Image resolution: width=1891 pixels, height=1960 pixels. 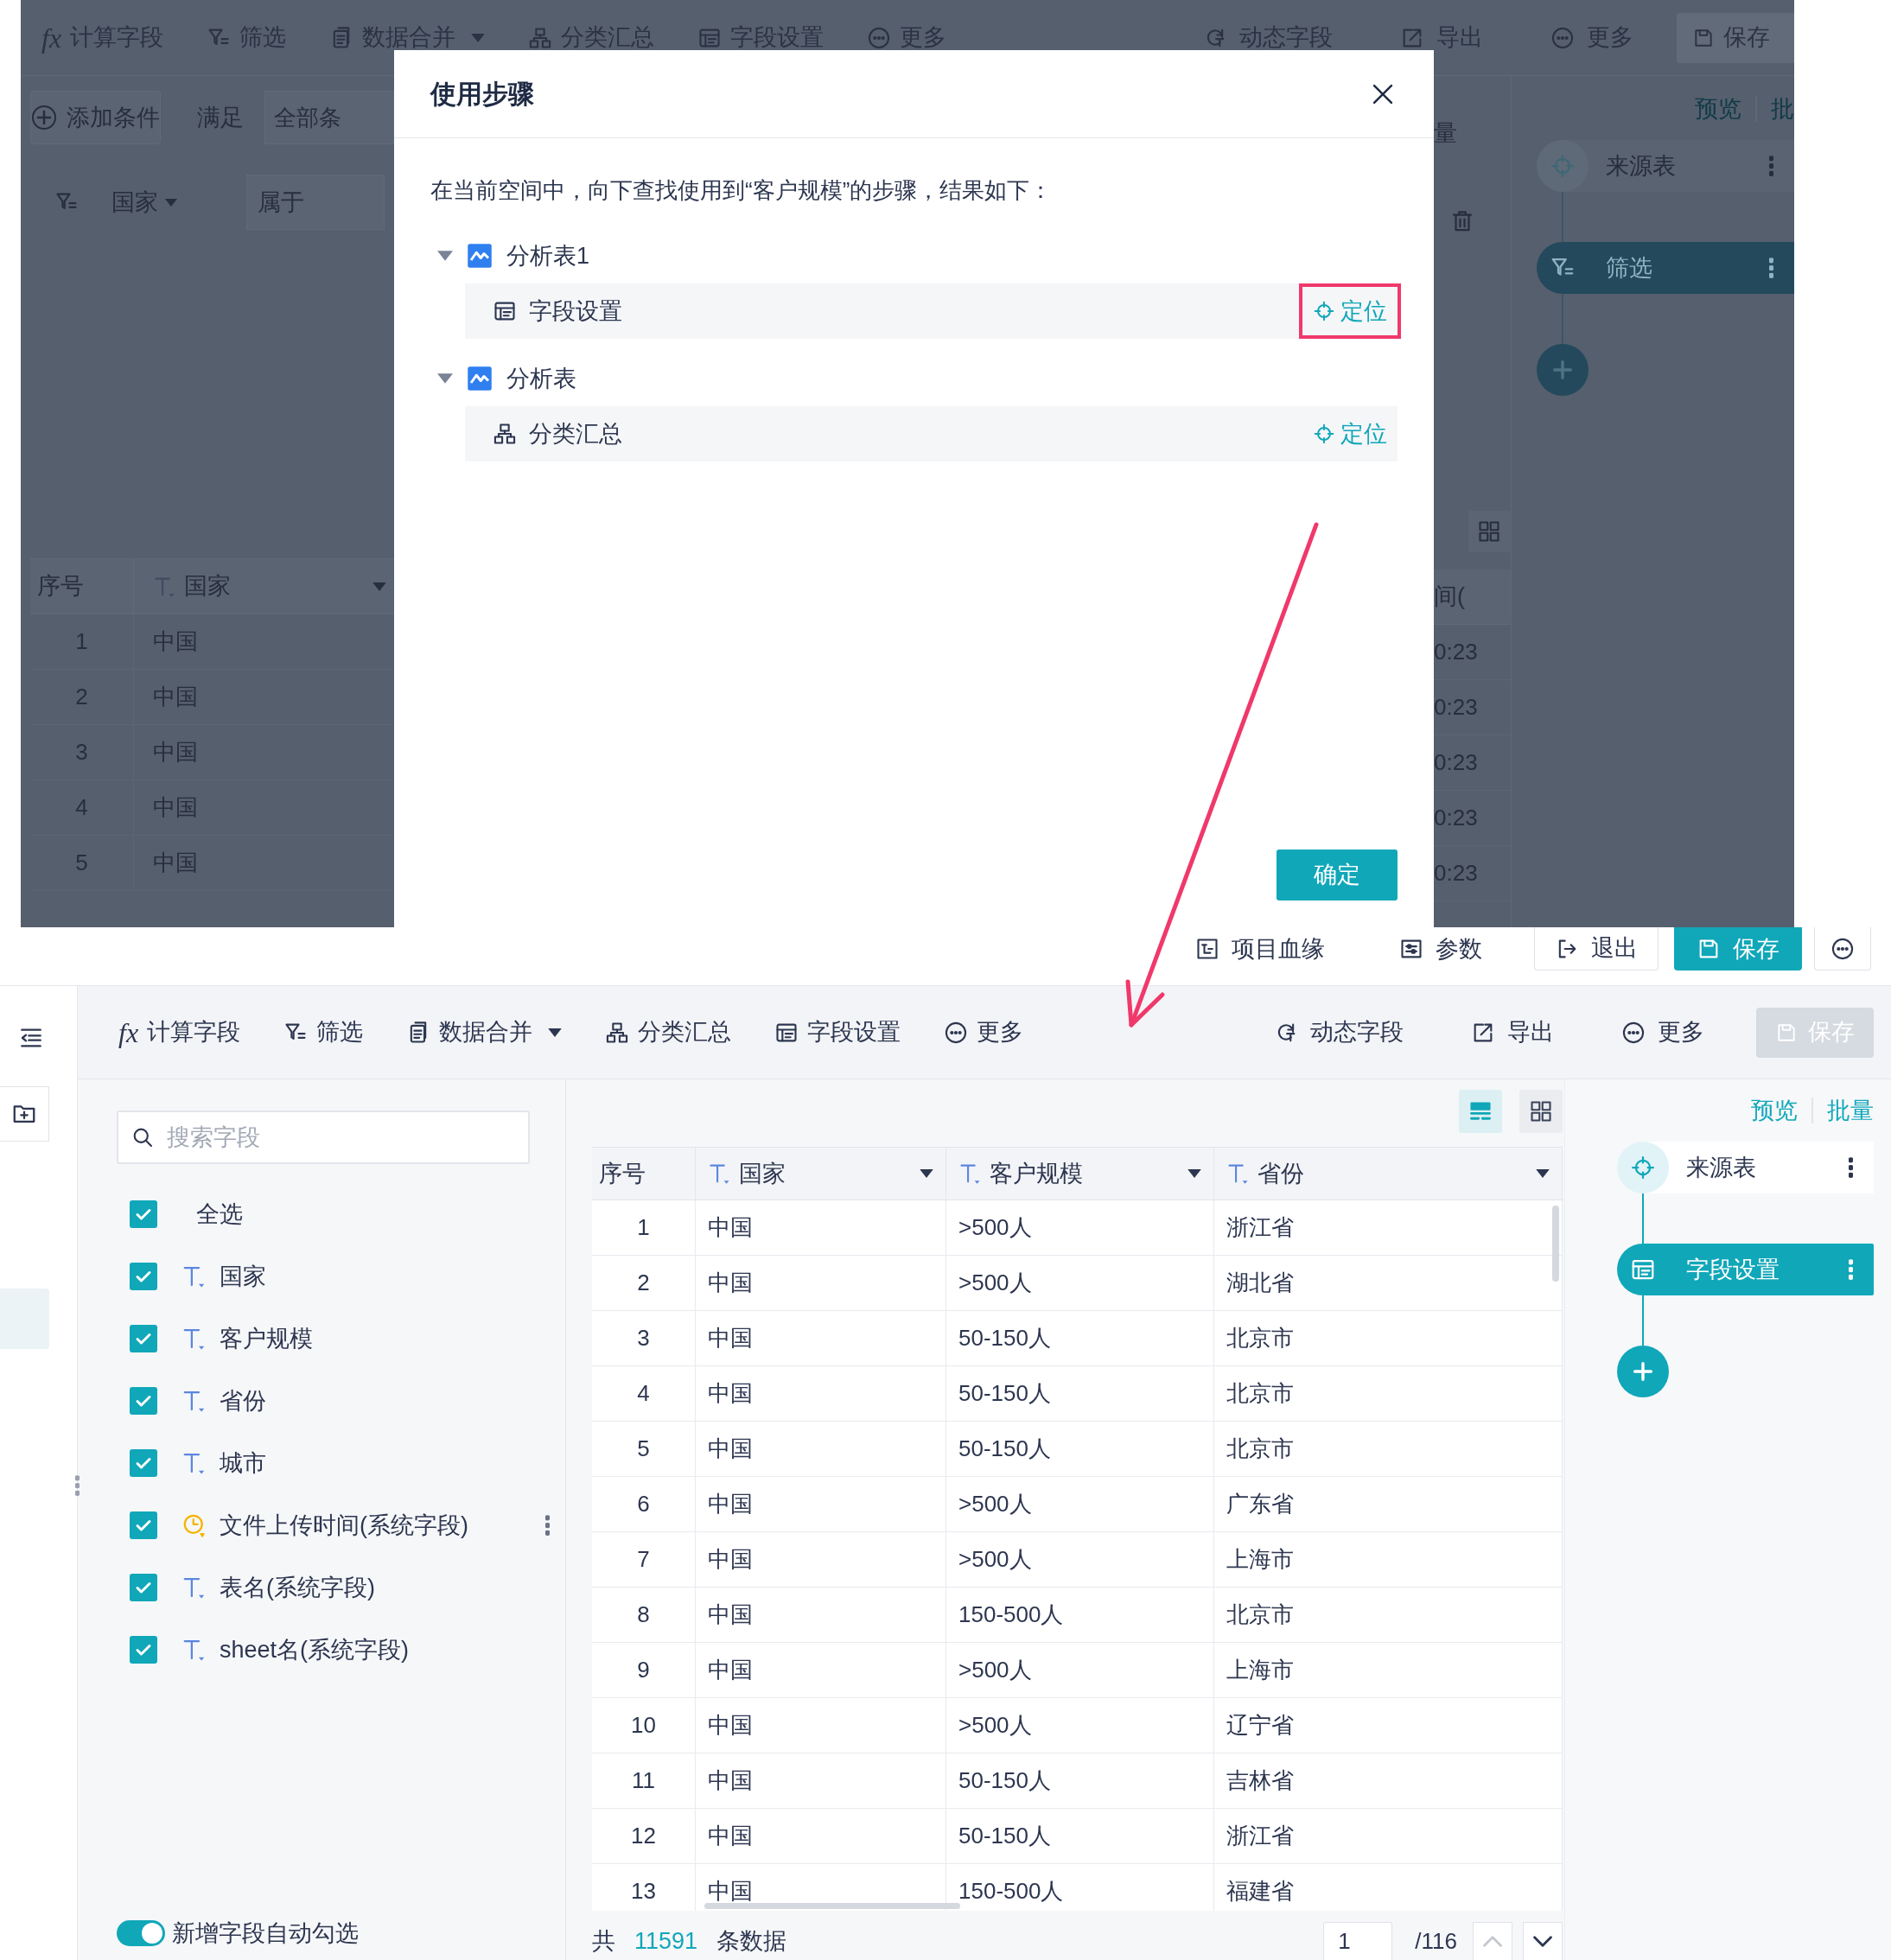 I want to click on field-label: 省份, so click(x=243, y=1401).